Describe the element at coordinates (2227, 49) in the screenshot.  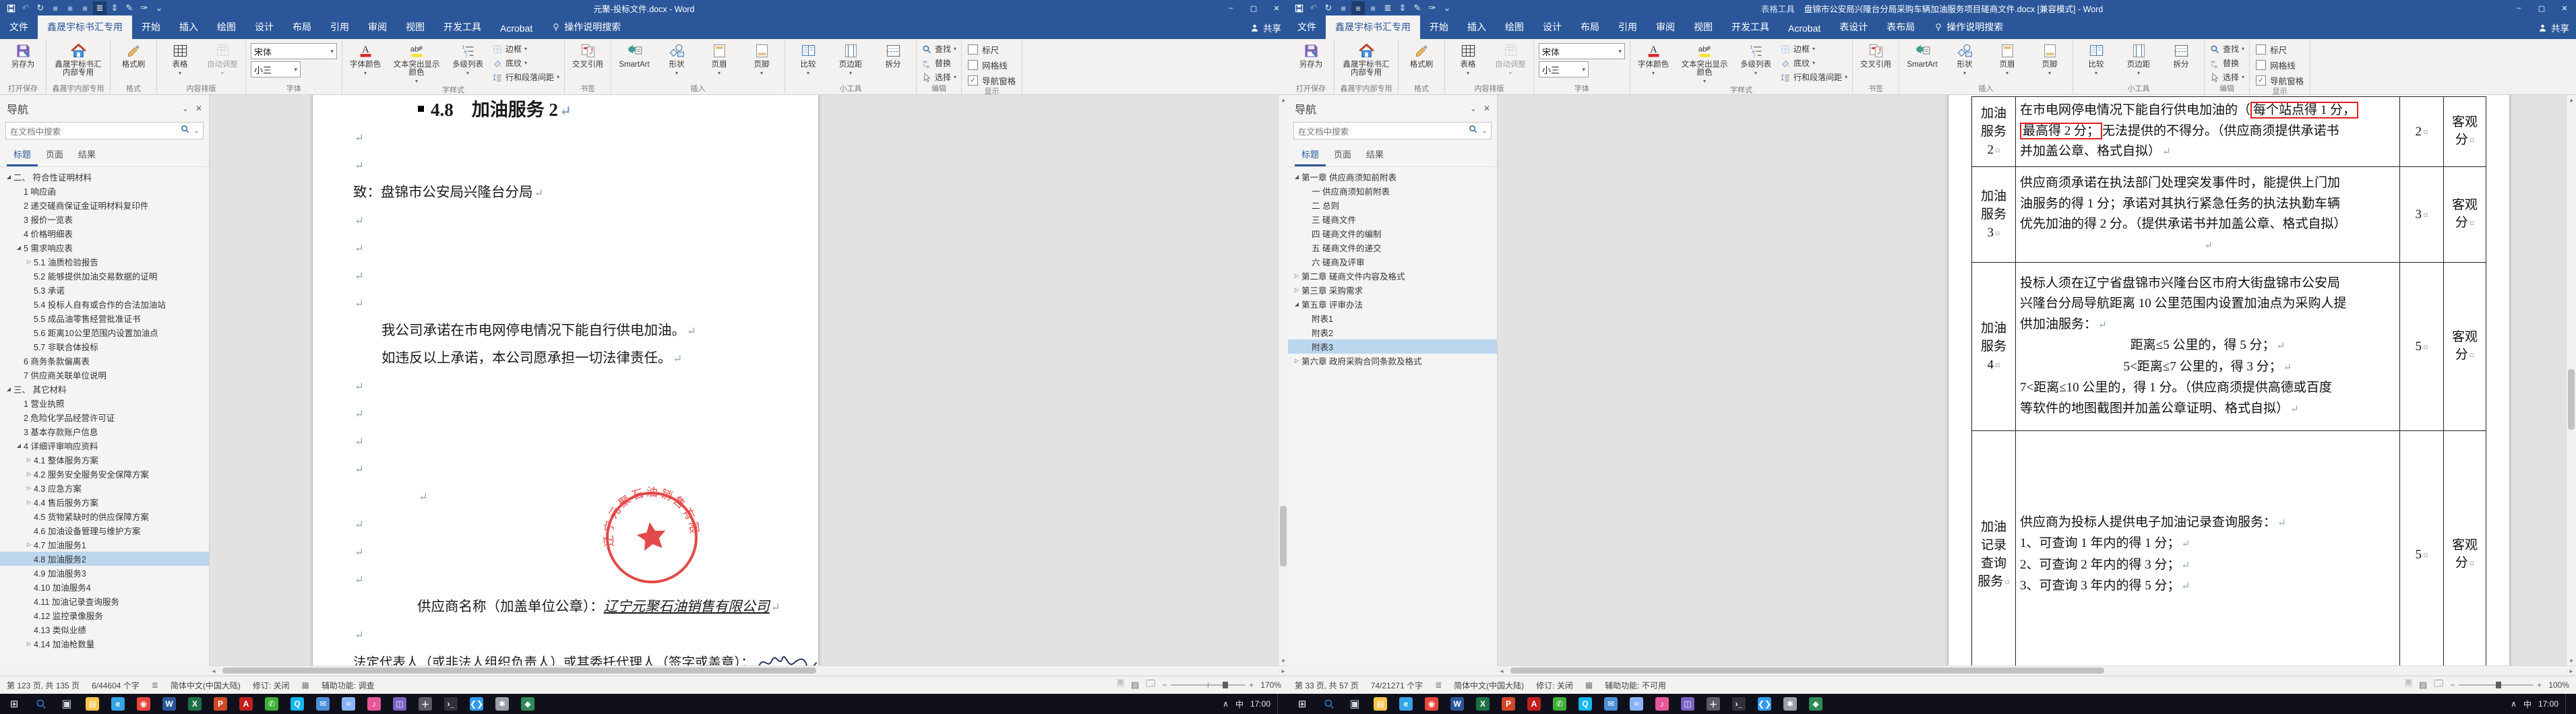
I see `button-查找: 查找 ▾` at that location.